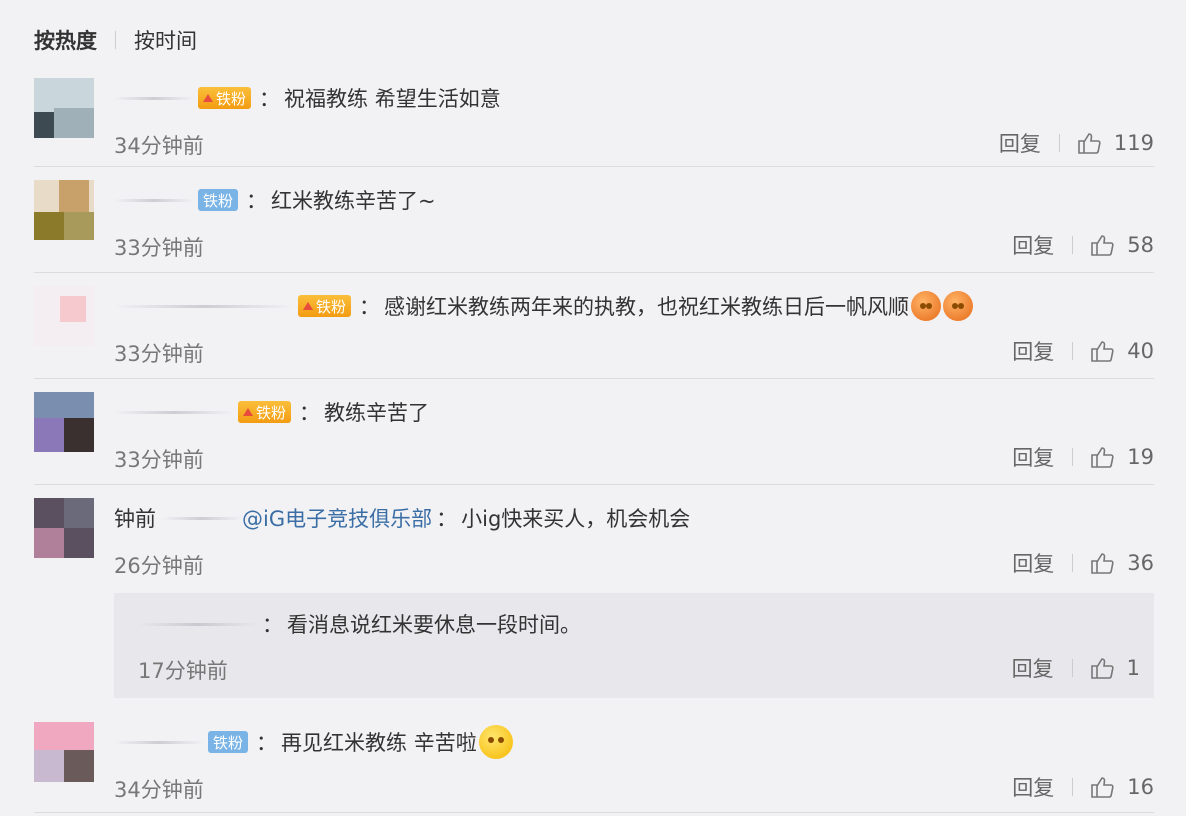 The width and height of the screenshot is (1186, 816). I want to click on tab-sort-hot: 按热度, so click(65, 40).